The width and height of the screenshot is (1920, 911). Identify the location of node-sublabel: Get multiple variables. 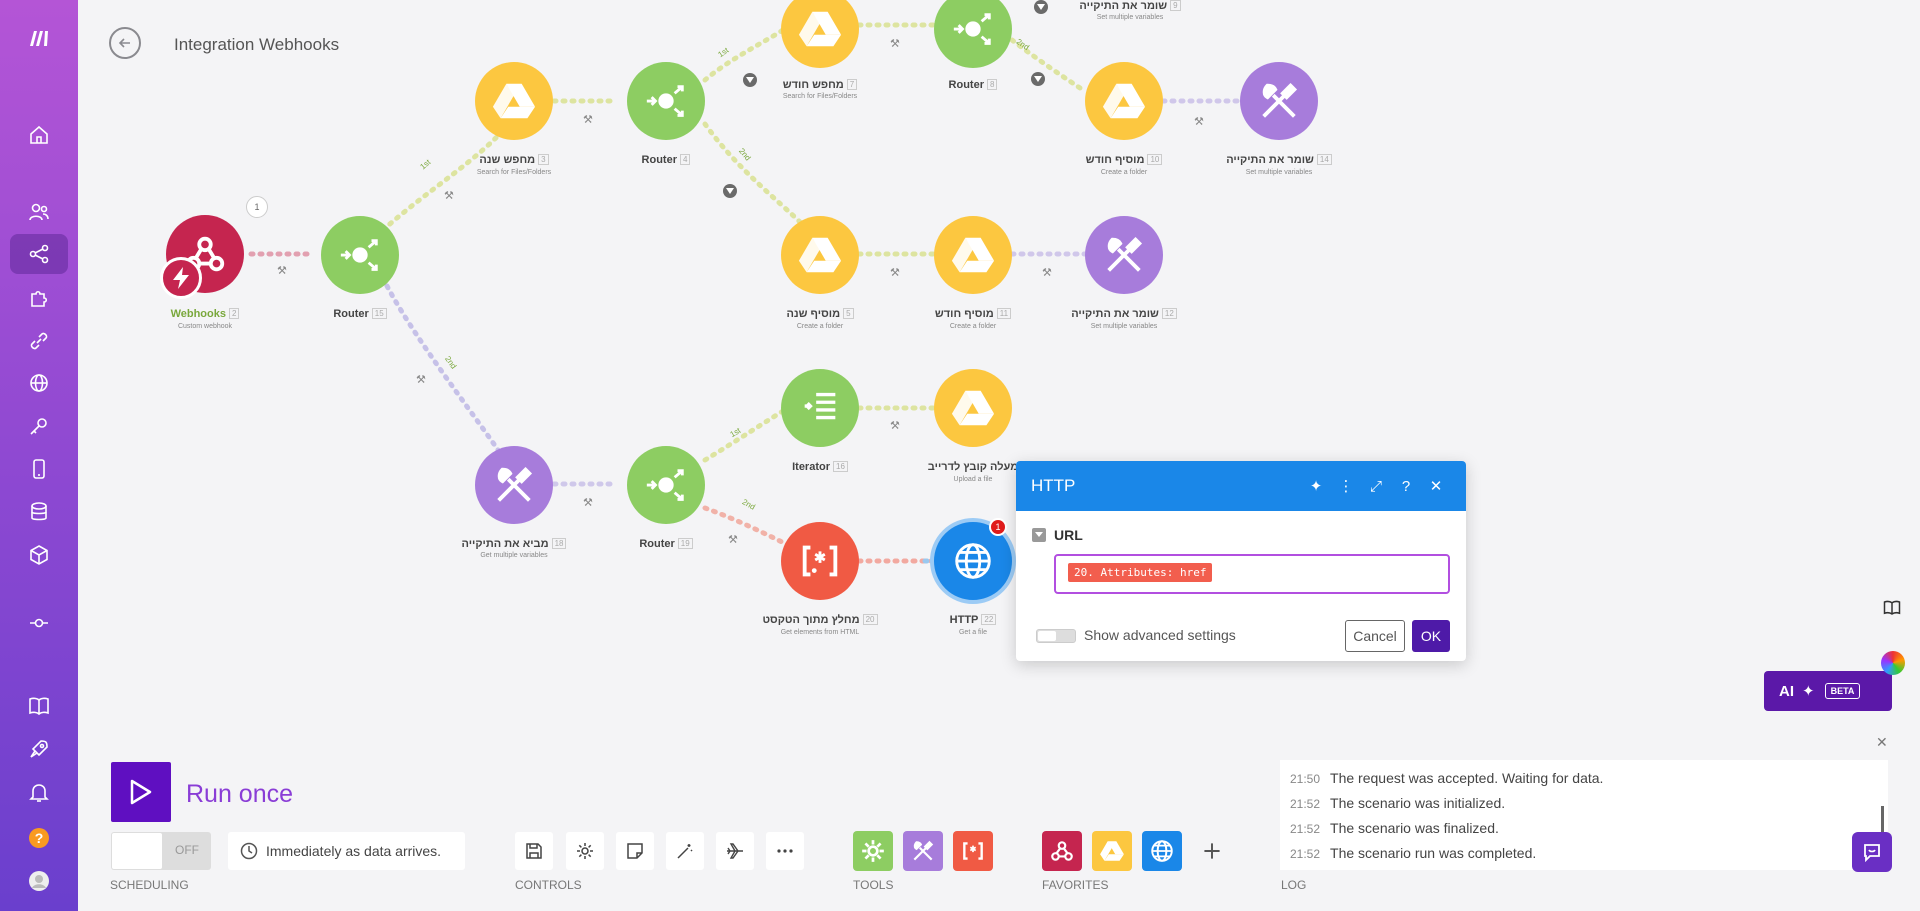
(514, 555).